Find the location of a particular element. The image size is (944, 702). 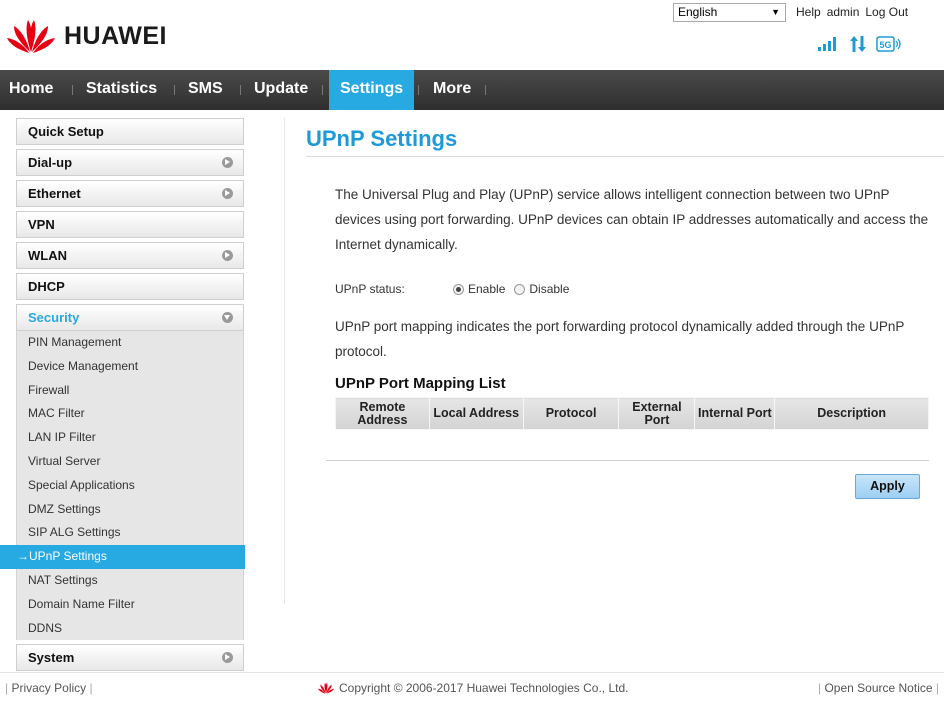

nav-home: Home is located at coordinates (31, 90).